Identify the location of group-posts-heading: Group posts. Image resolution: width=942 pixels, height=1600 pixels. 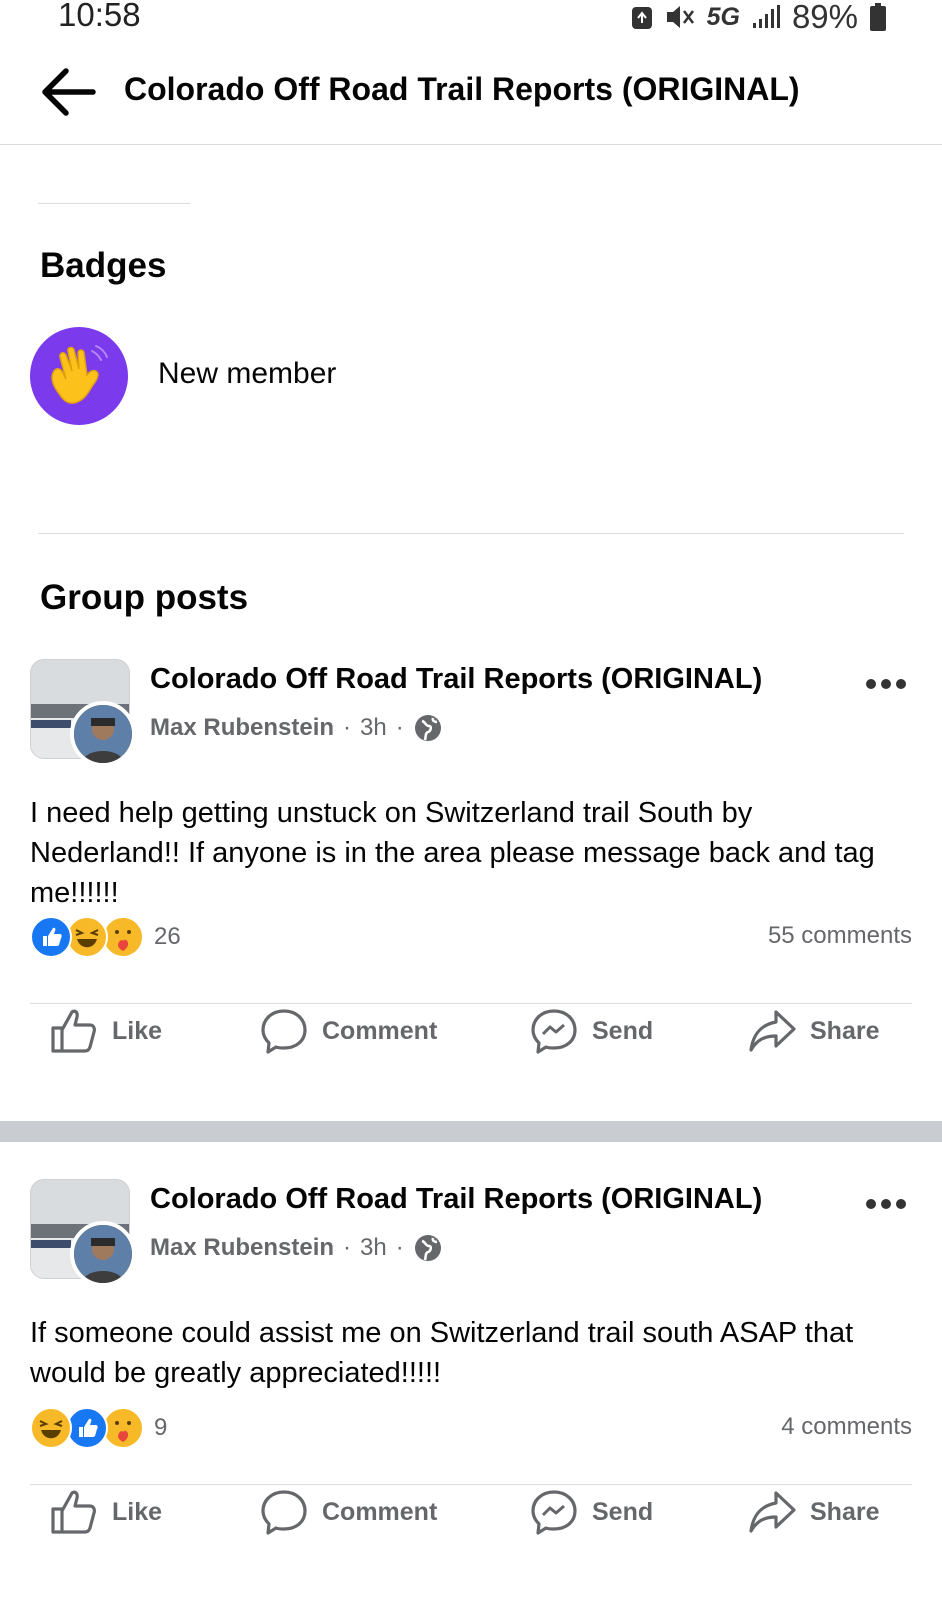
(144, 597).